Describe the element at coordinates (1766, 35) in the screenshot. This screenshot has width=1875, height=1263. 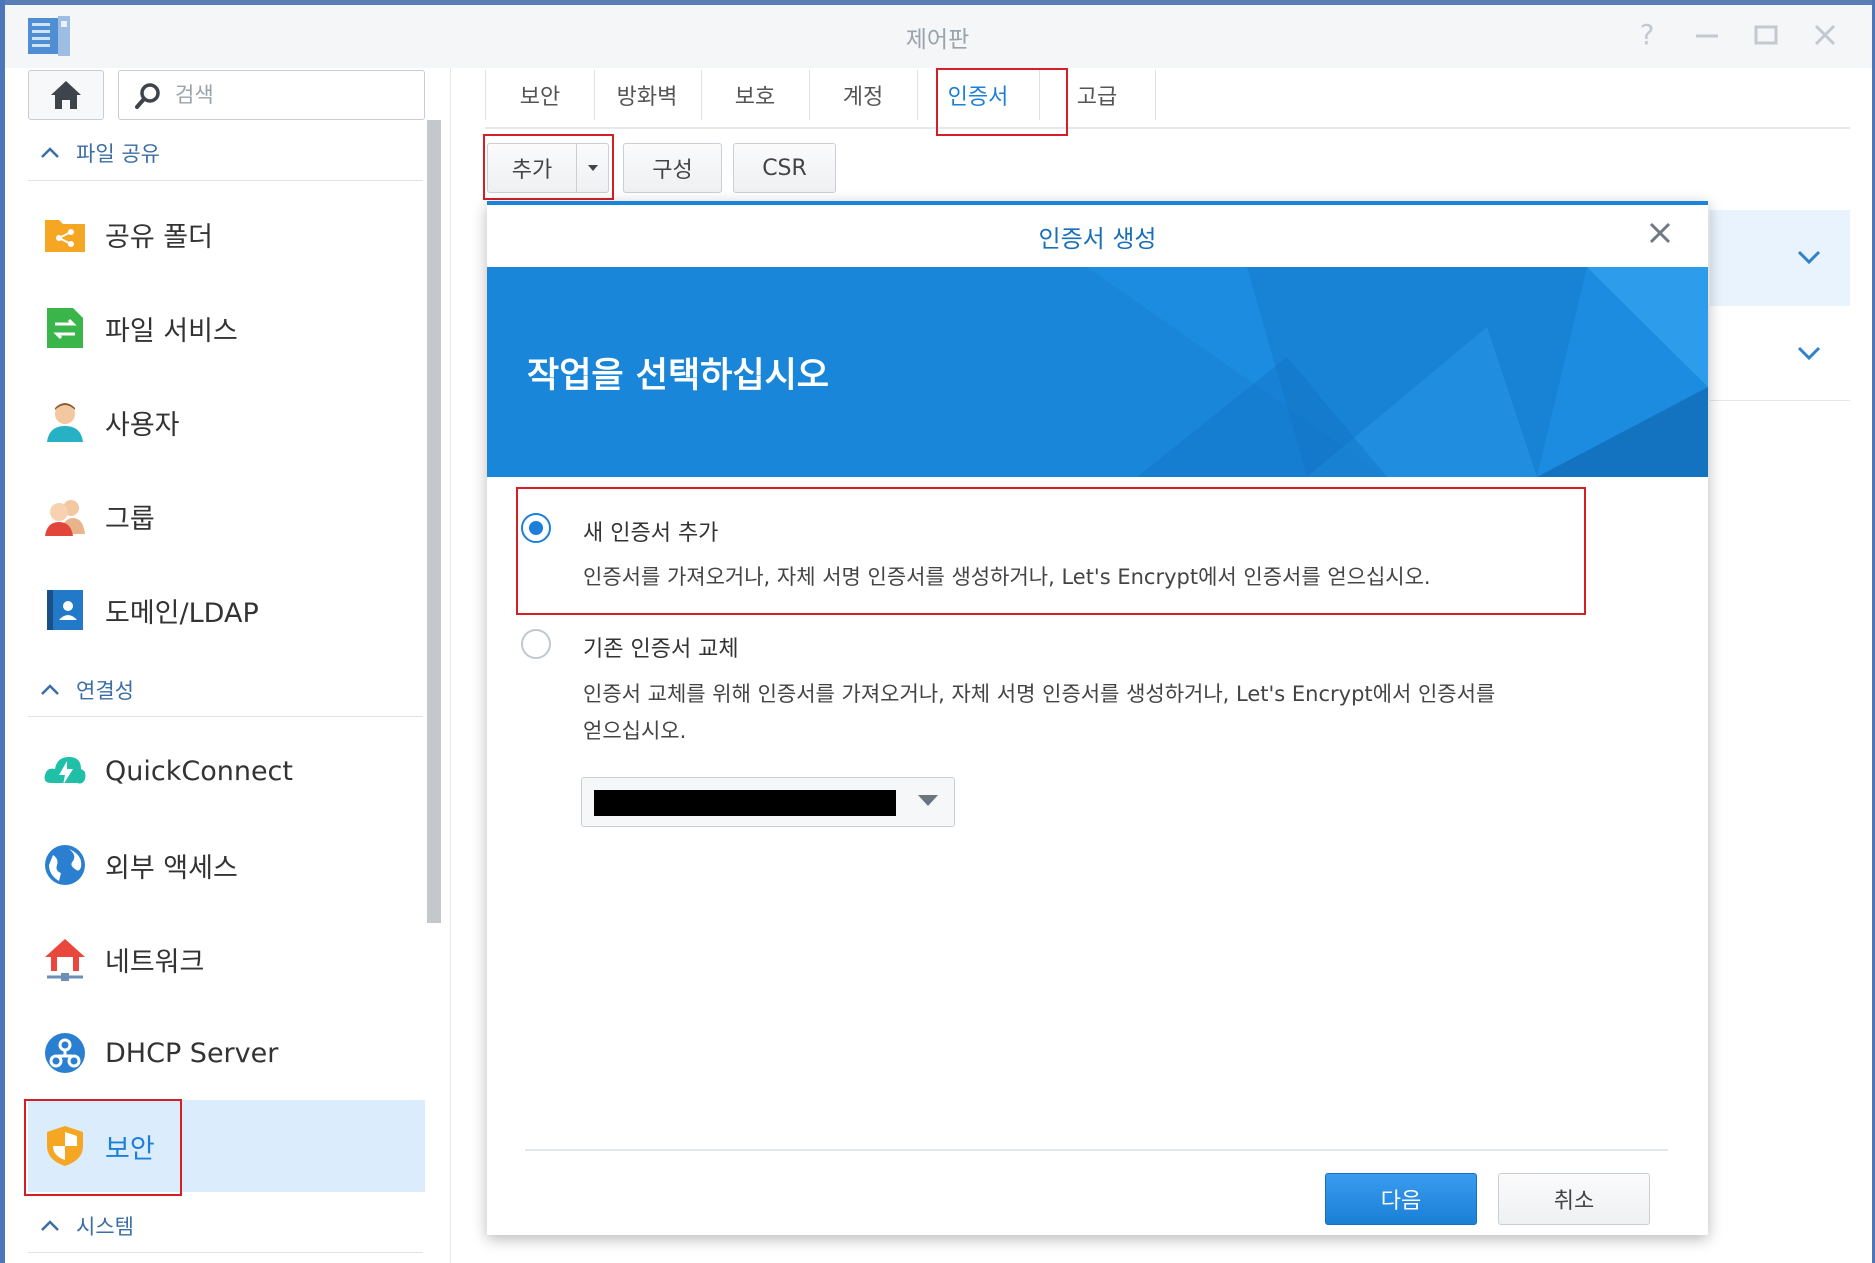
I see `maximize-icon` at that location.